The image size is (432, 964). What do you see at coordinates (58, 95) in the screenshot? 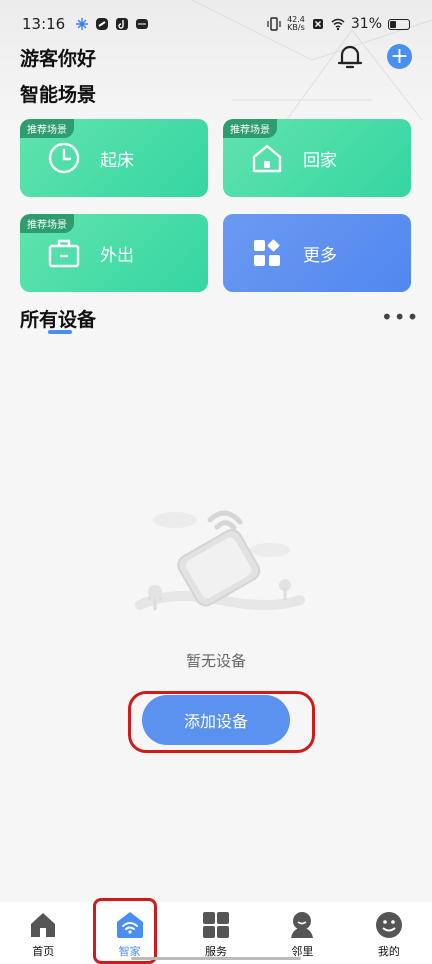
I see `scenes-title: 智能场景` at bounding box center [58, 95].